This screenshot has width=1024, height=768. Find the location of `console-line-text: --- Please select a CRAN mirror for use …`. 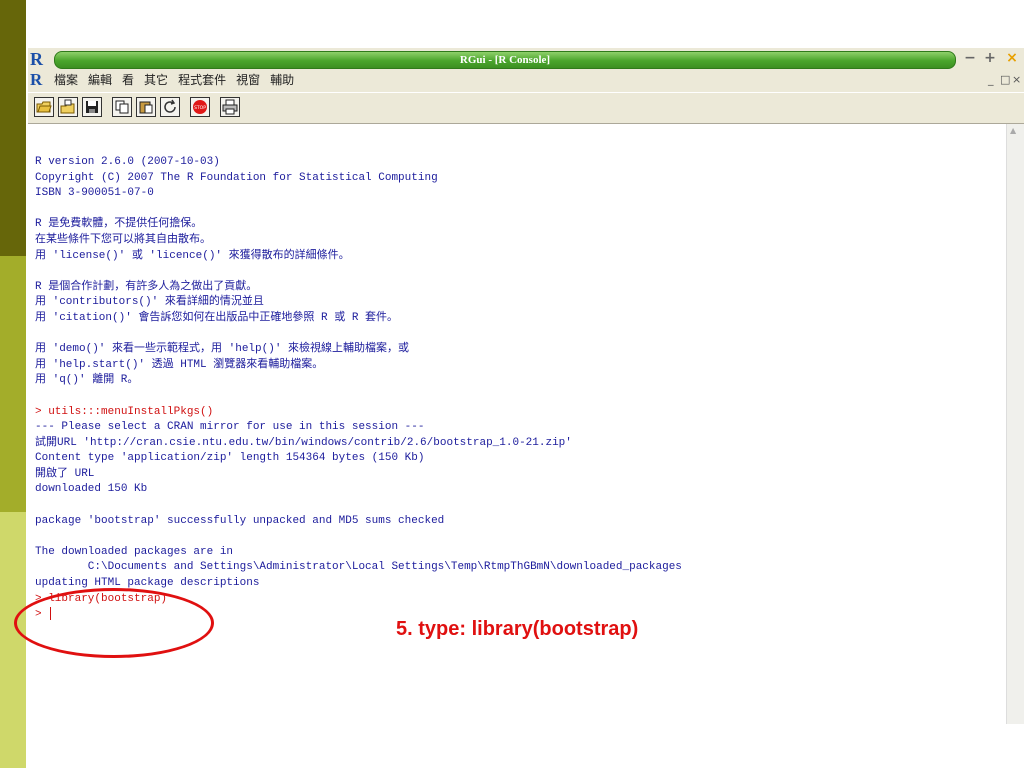

console-line-text: --- Please select a CRAN mirror for use … is located at coordinates (230, 427).